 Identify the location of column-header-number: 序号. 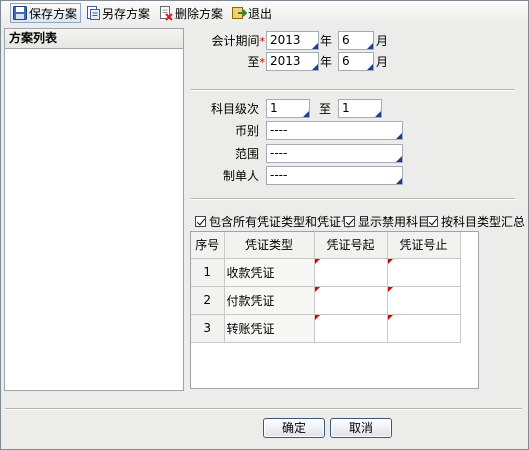
(208, 245).